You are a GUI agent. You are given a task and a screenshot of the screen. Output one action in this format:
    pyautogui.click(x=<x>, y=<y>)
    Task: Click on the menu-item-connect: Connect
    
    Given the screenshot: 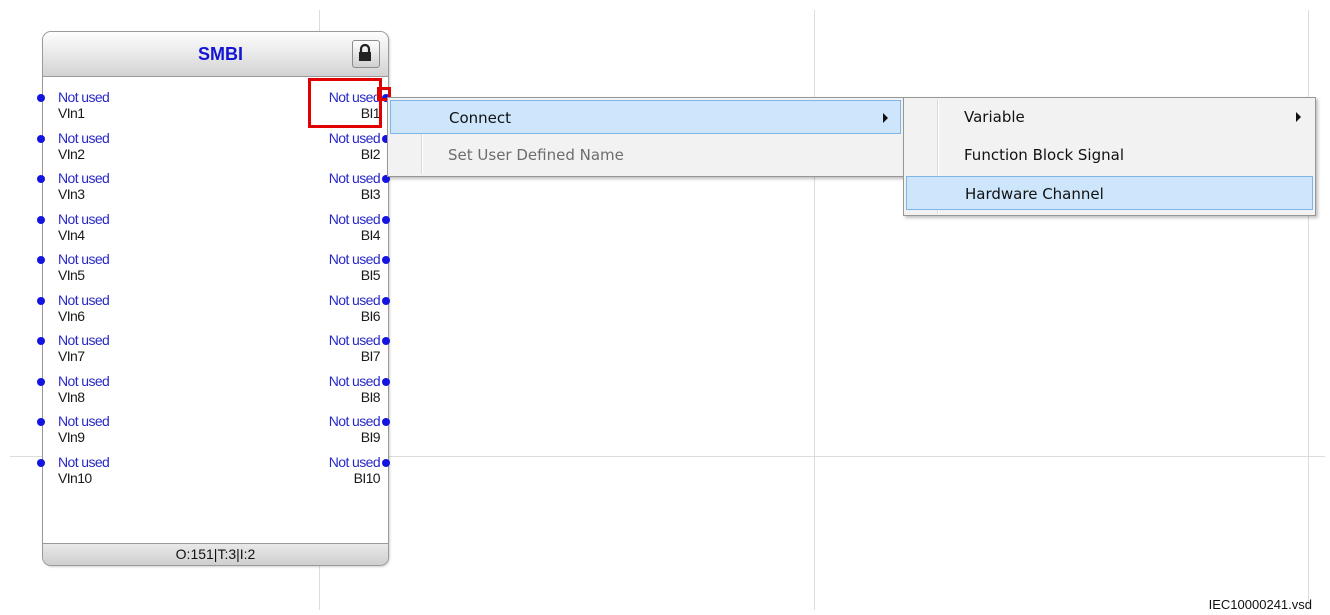 What is the action you would take?
    pyautogui.click(x=645, y=117)
    